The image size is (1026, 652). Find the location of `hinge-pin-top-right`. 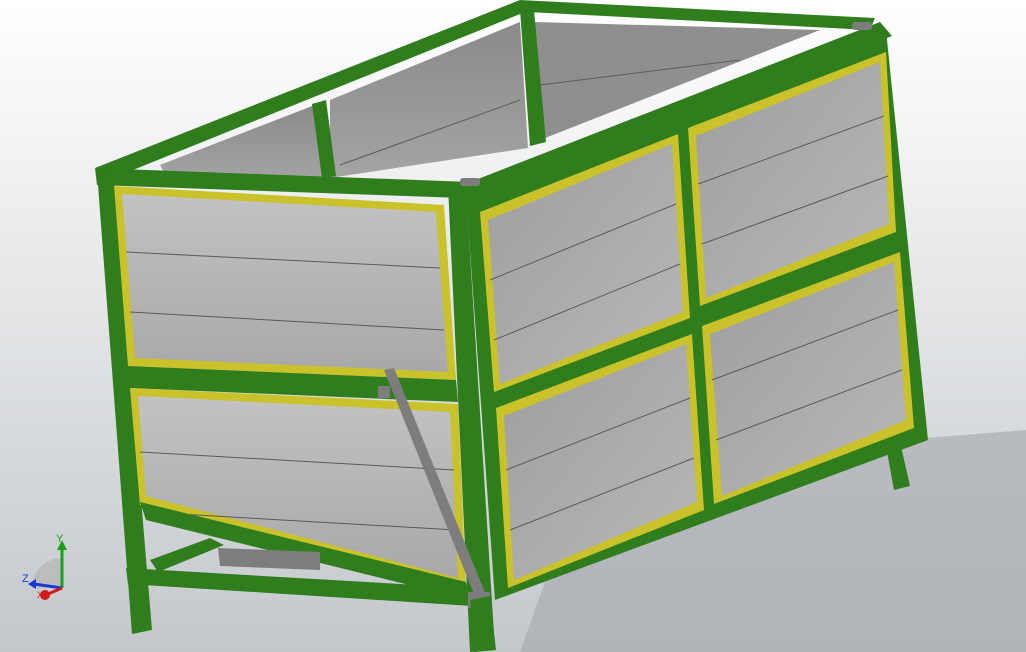

hinge-pin-top-right is located at coordinates (862, 26).